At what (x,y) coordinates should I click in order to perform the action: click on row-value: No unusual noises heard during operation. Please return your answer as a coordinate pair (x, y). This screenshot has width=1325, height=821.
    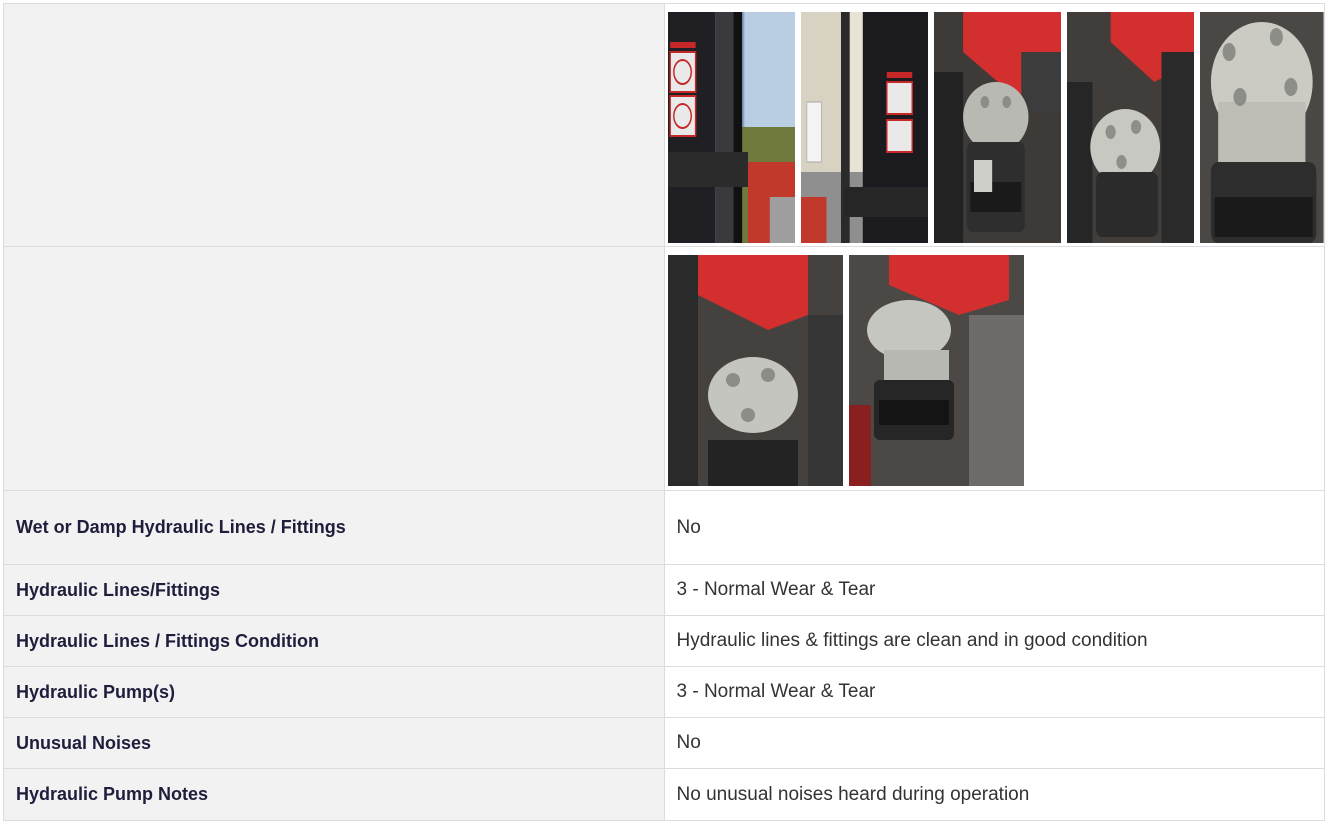
    Looking at the image, I should click on (994, 794).